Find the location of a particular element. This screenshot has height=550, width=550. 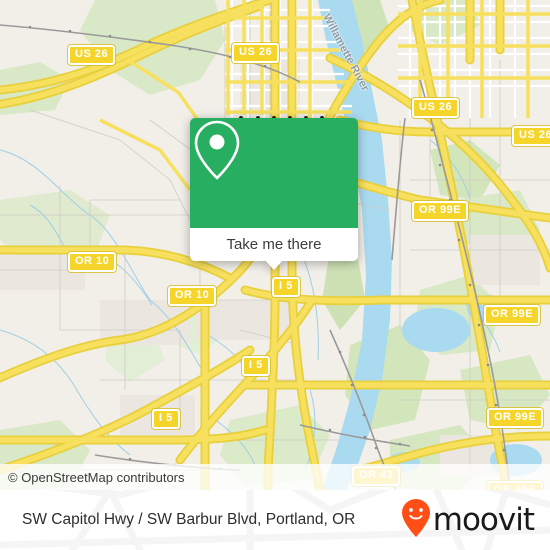

map-attribution: © OpenStreetMap contributors is located at coordinates (275, 477).